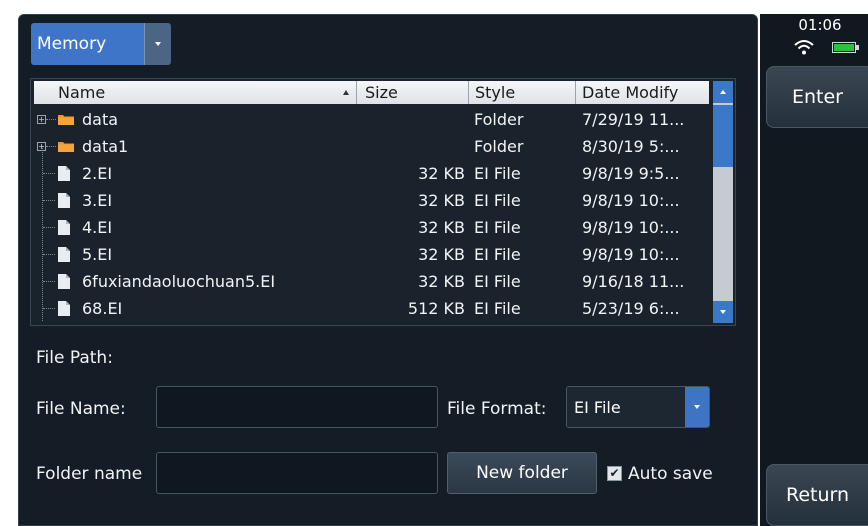 The width and height of the screenshot is (868, 526). I want to click on file-name: 6fuxiandaoluochuan5.EI, so click(179, 281).